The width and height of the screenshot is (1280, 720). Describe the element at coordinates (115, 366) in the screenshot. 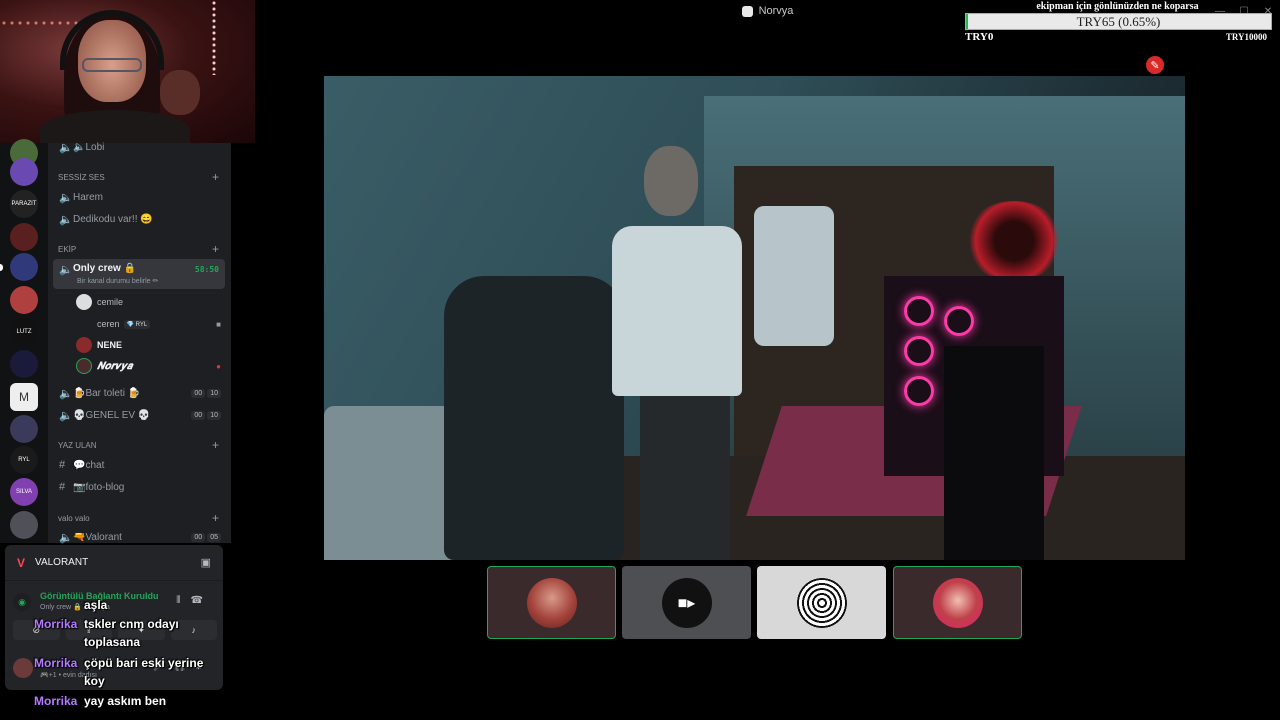

I see `member-name: 𝑵𝒐𝒓𝒗𝒚𝒂` at that location.